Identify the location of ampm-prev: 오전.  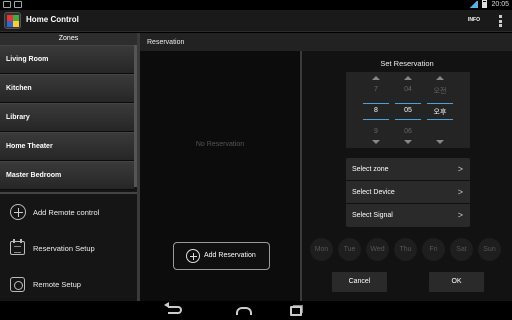
(440, 91).